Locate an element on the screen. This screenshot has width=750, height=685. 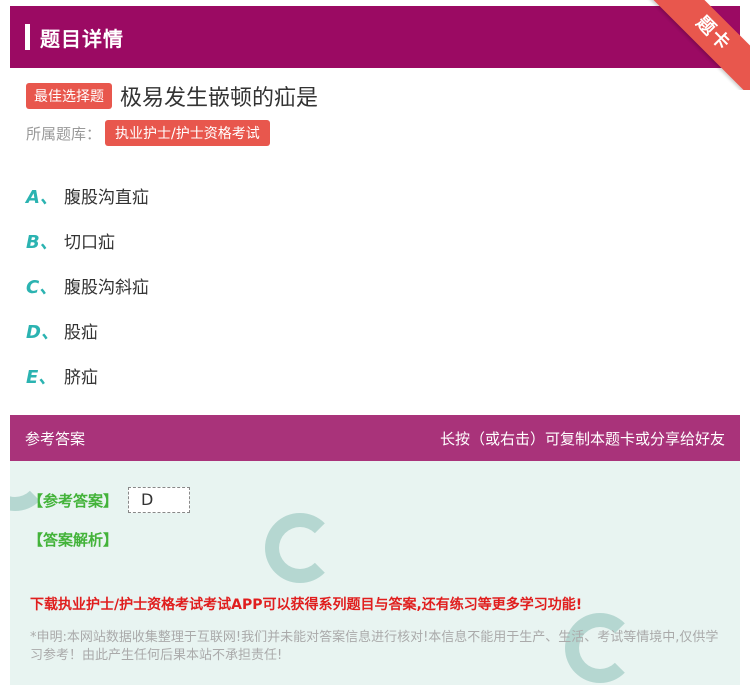
answer-header-title: 参考答案 is located at coordinates (55, 438).